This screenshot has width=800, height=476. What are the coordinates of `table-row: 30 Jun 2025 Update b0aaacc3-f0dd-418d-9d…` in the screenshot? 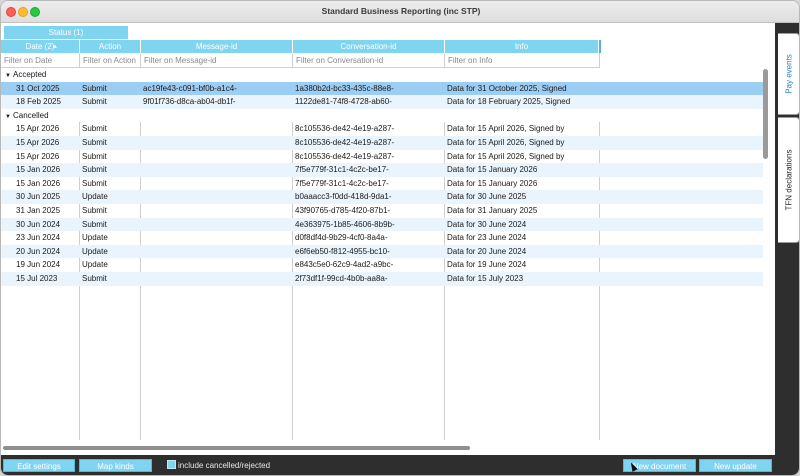 It's located at (382, 197).